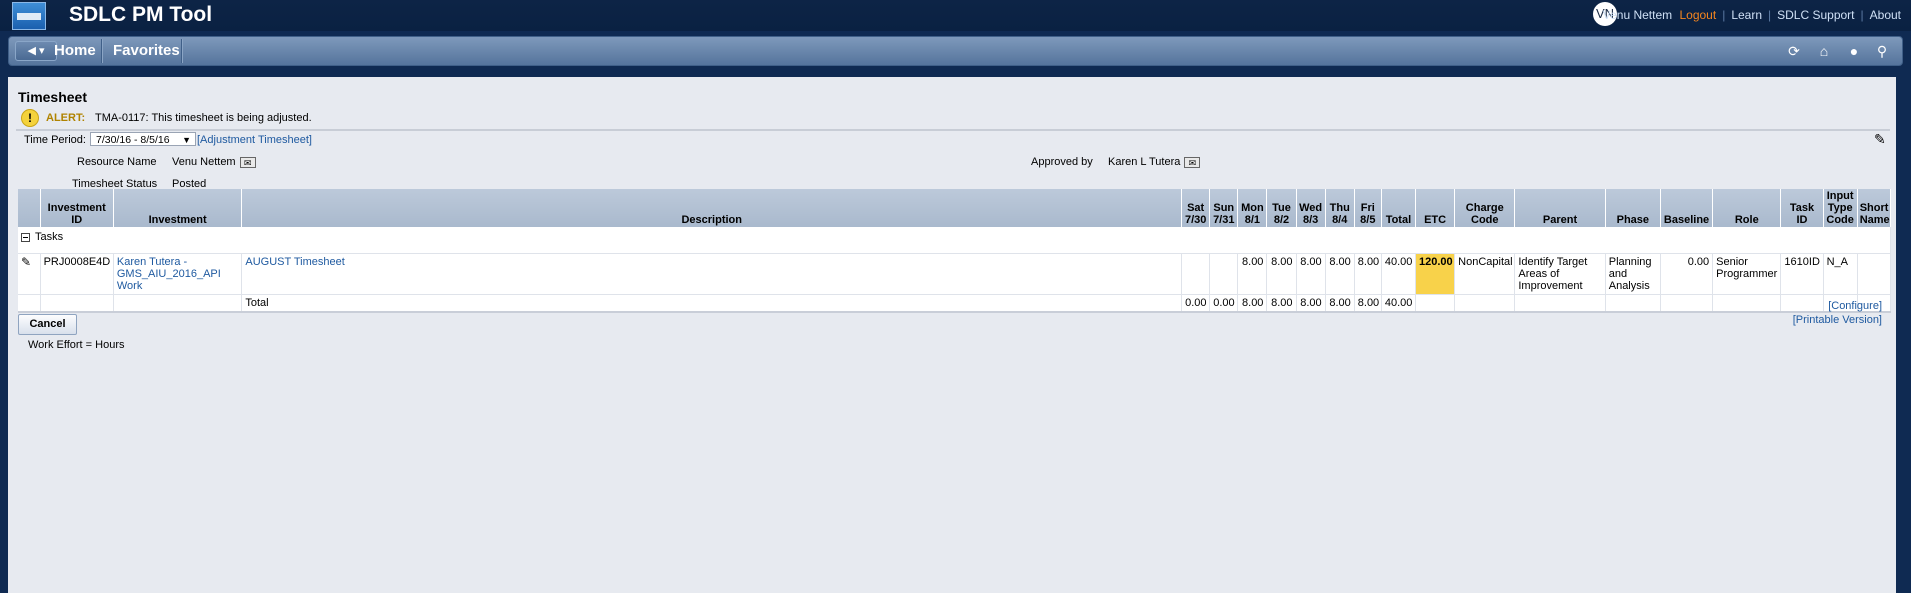 The height and width of the screenshot is (593, 1911). I want to click on learn-link: Learn, so click(1746, 15).